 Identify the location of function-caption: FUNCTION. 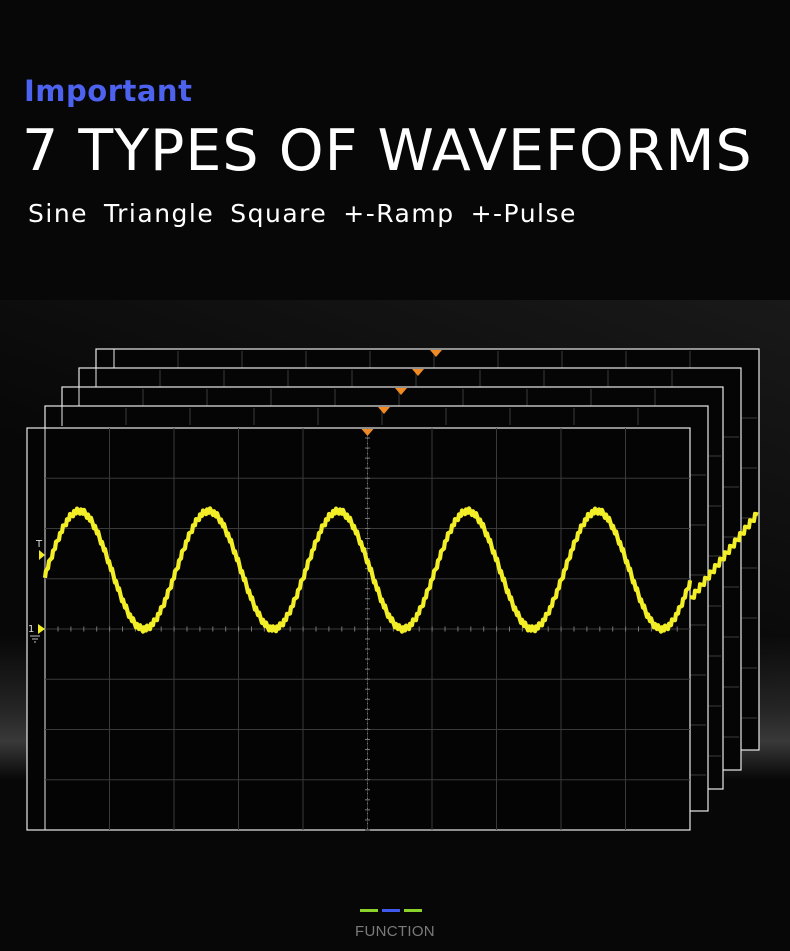
(395, 931).